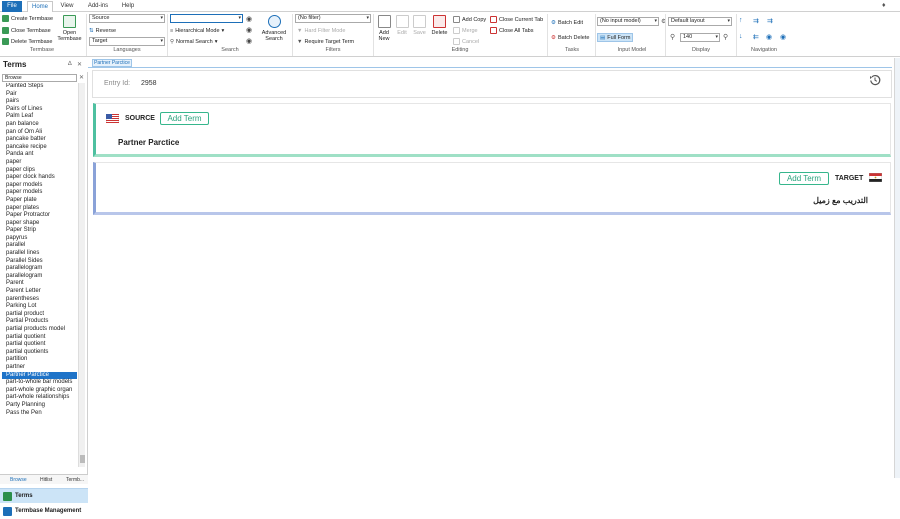 The width and height of the screenshot is (900, 519). What do you see at coordinates (325, 41) in the screenshot?
I see `require-target-term-button: ▼ Require Target Term` at bounding box center [325, 41].